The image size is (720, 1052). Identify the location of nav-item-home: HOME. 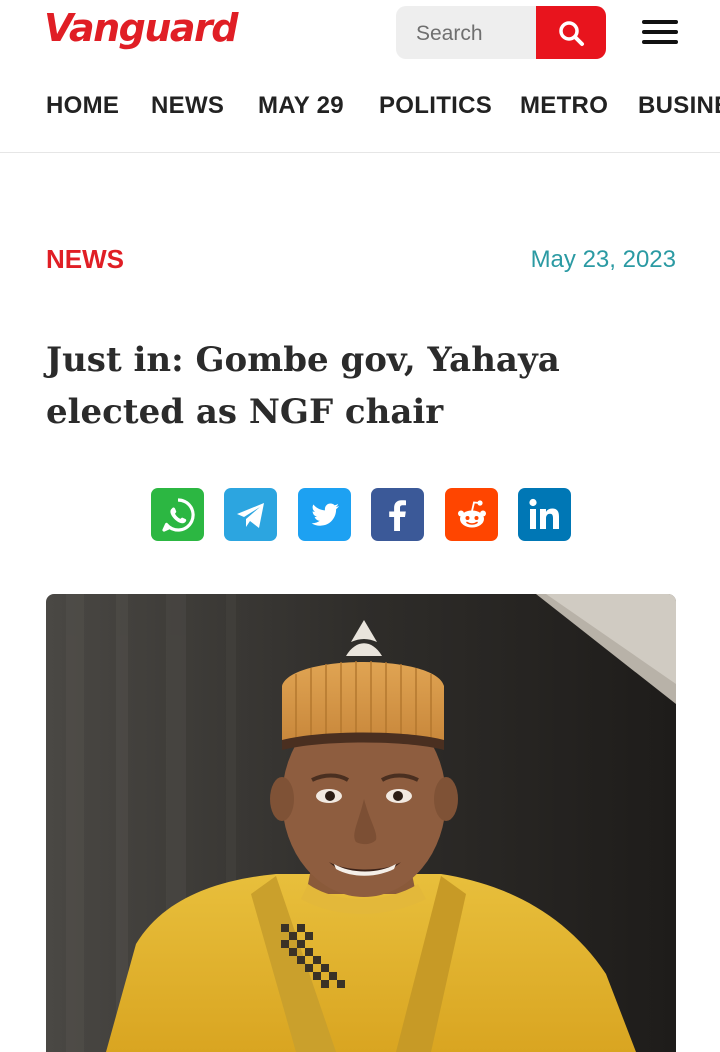
(82, 106).